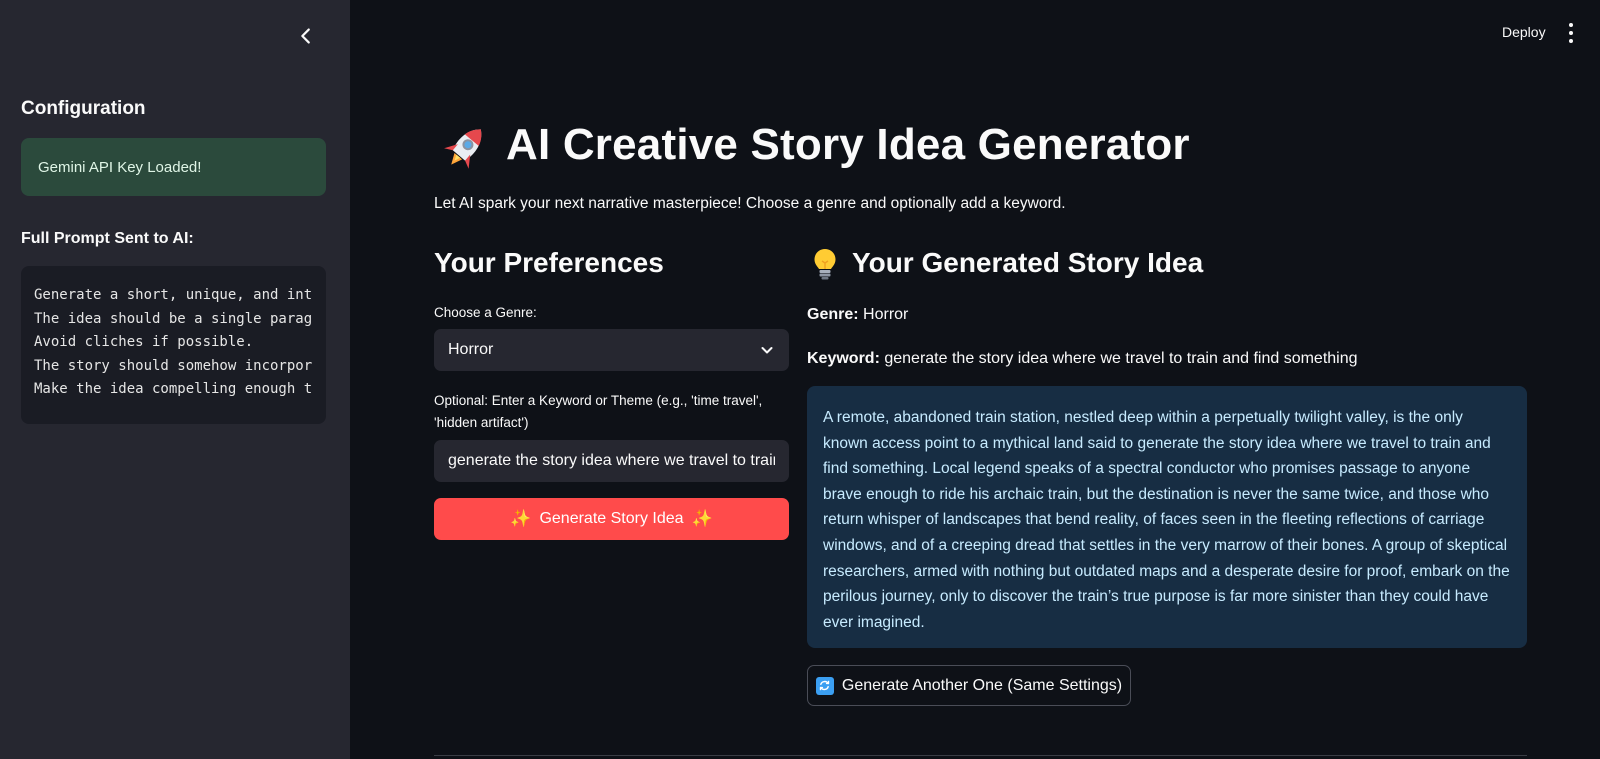 Image resolution: width=1600 pixels, height=759 pixels. I want to click on prompt-line: Avoid cliches if possible., so click(144, 342).